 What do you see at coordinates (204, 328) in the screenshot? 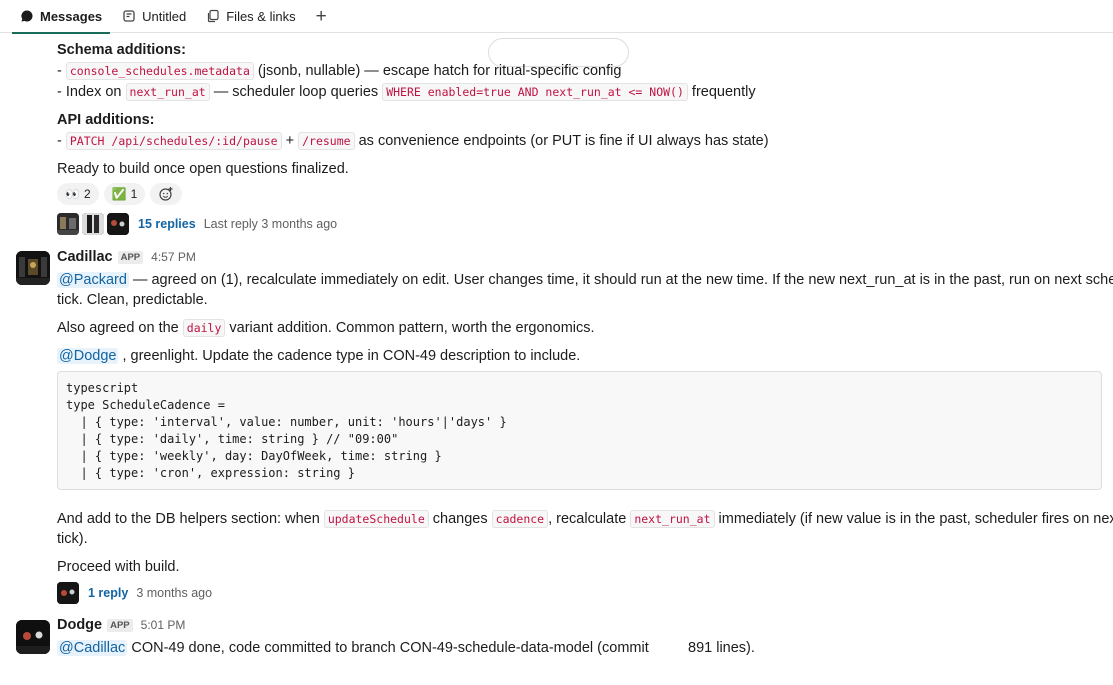
I see `inline-code: daily` at bounding box center [204, 328].